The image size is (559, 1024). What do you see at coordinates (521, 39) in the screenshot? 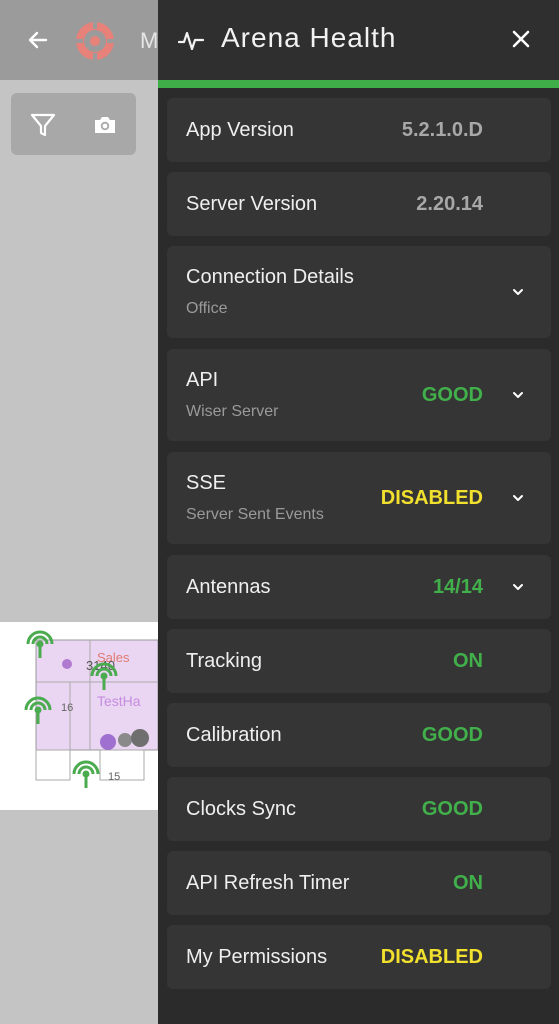
I see `close-icon` at bounding box center [521, 39].